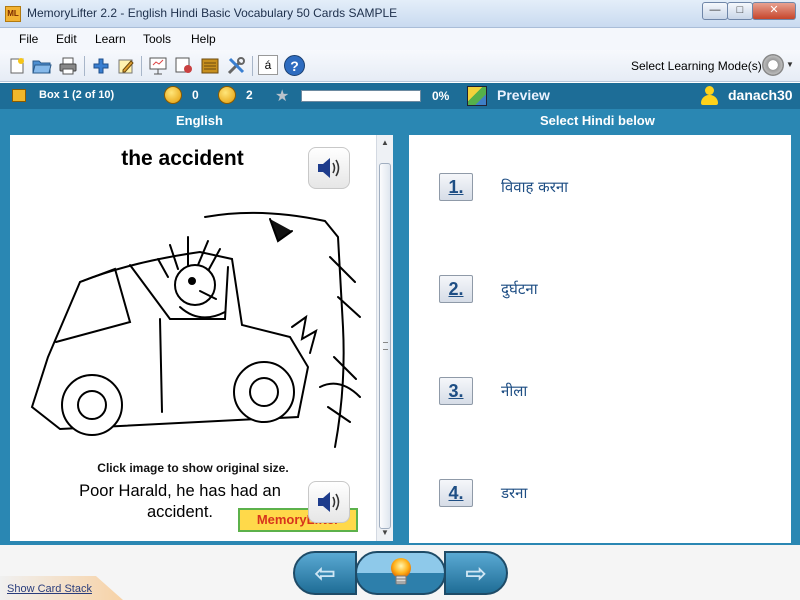 The height and width of the screenshot is (600, 800). What do you see at coordinates (49, 589) in the screenshot?
I see `show-card-stack-link: Show Card Stack` at bounding box center [49, 589].